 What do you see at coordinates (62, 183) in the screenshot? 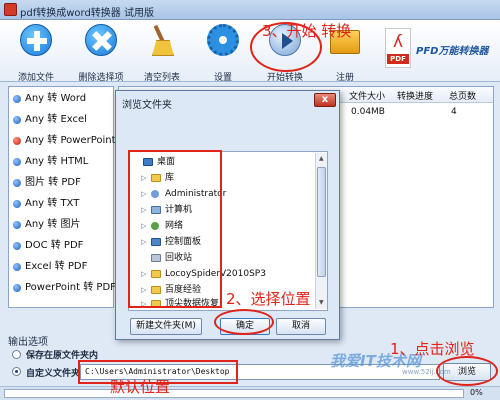
I see `format-item: 图片 转 PDF` at bounding box center [62, 183].